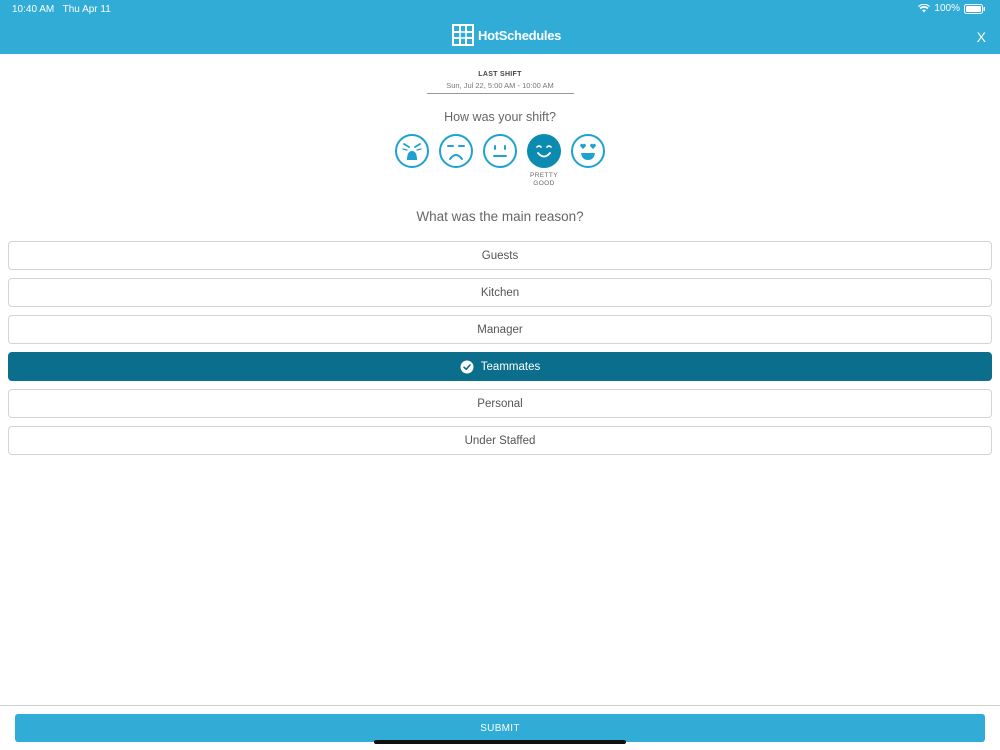  I want to click on close-button: X, so click(981, 37).